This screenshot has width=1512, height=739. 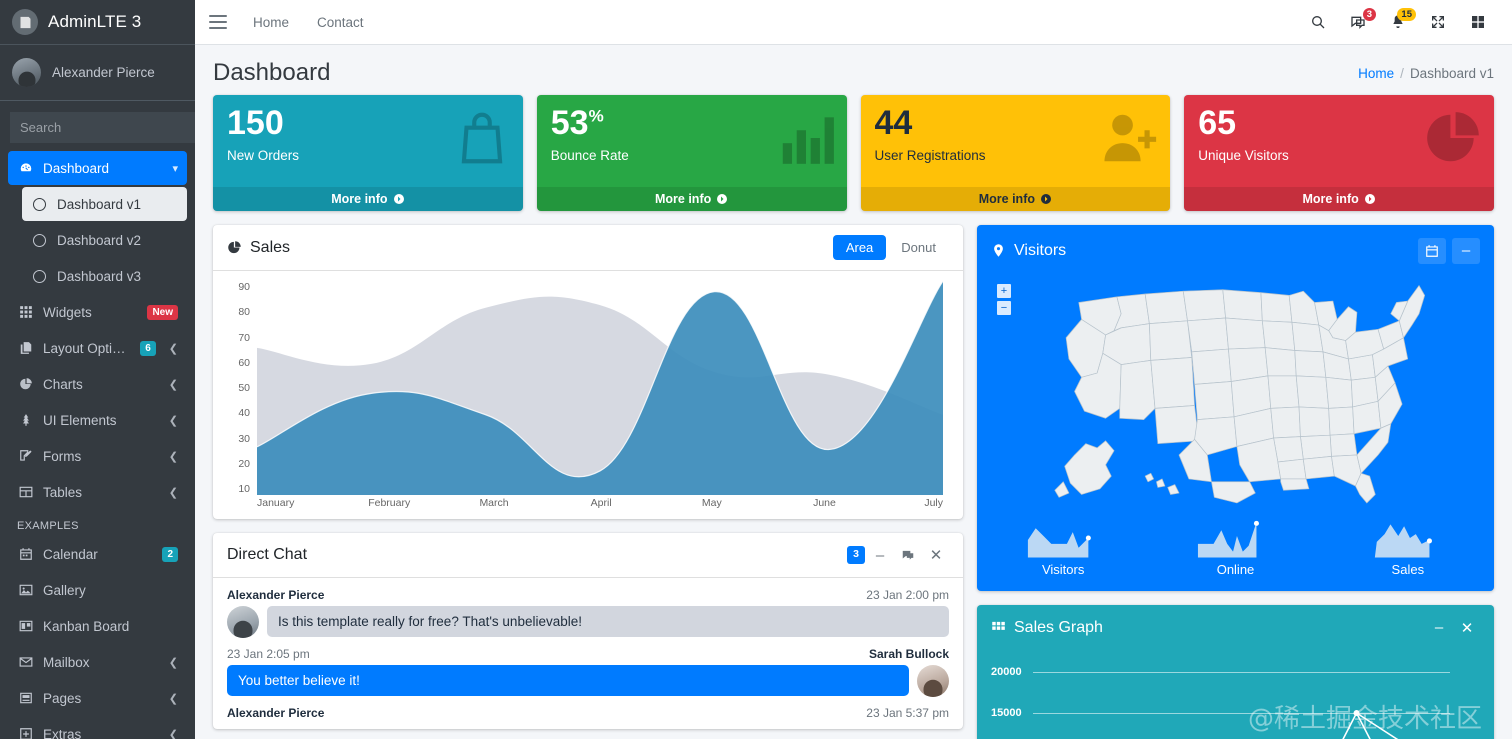 What do you see at coordinates (97, 73) in the screenshot?
I see `user-panel: Alexander Pierce` at bounding box center [97, 73].